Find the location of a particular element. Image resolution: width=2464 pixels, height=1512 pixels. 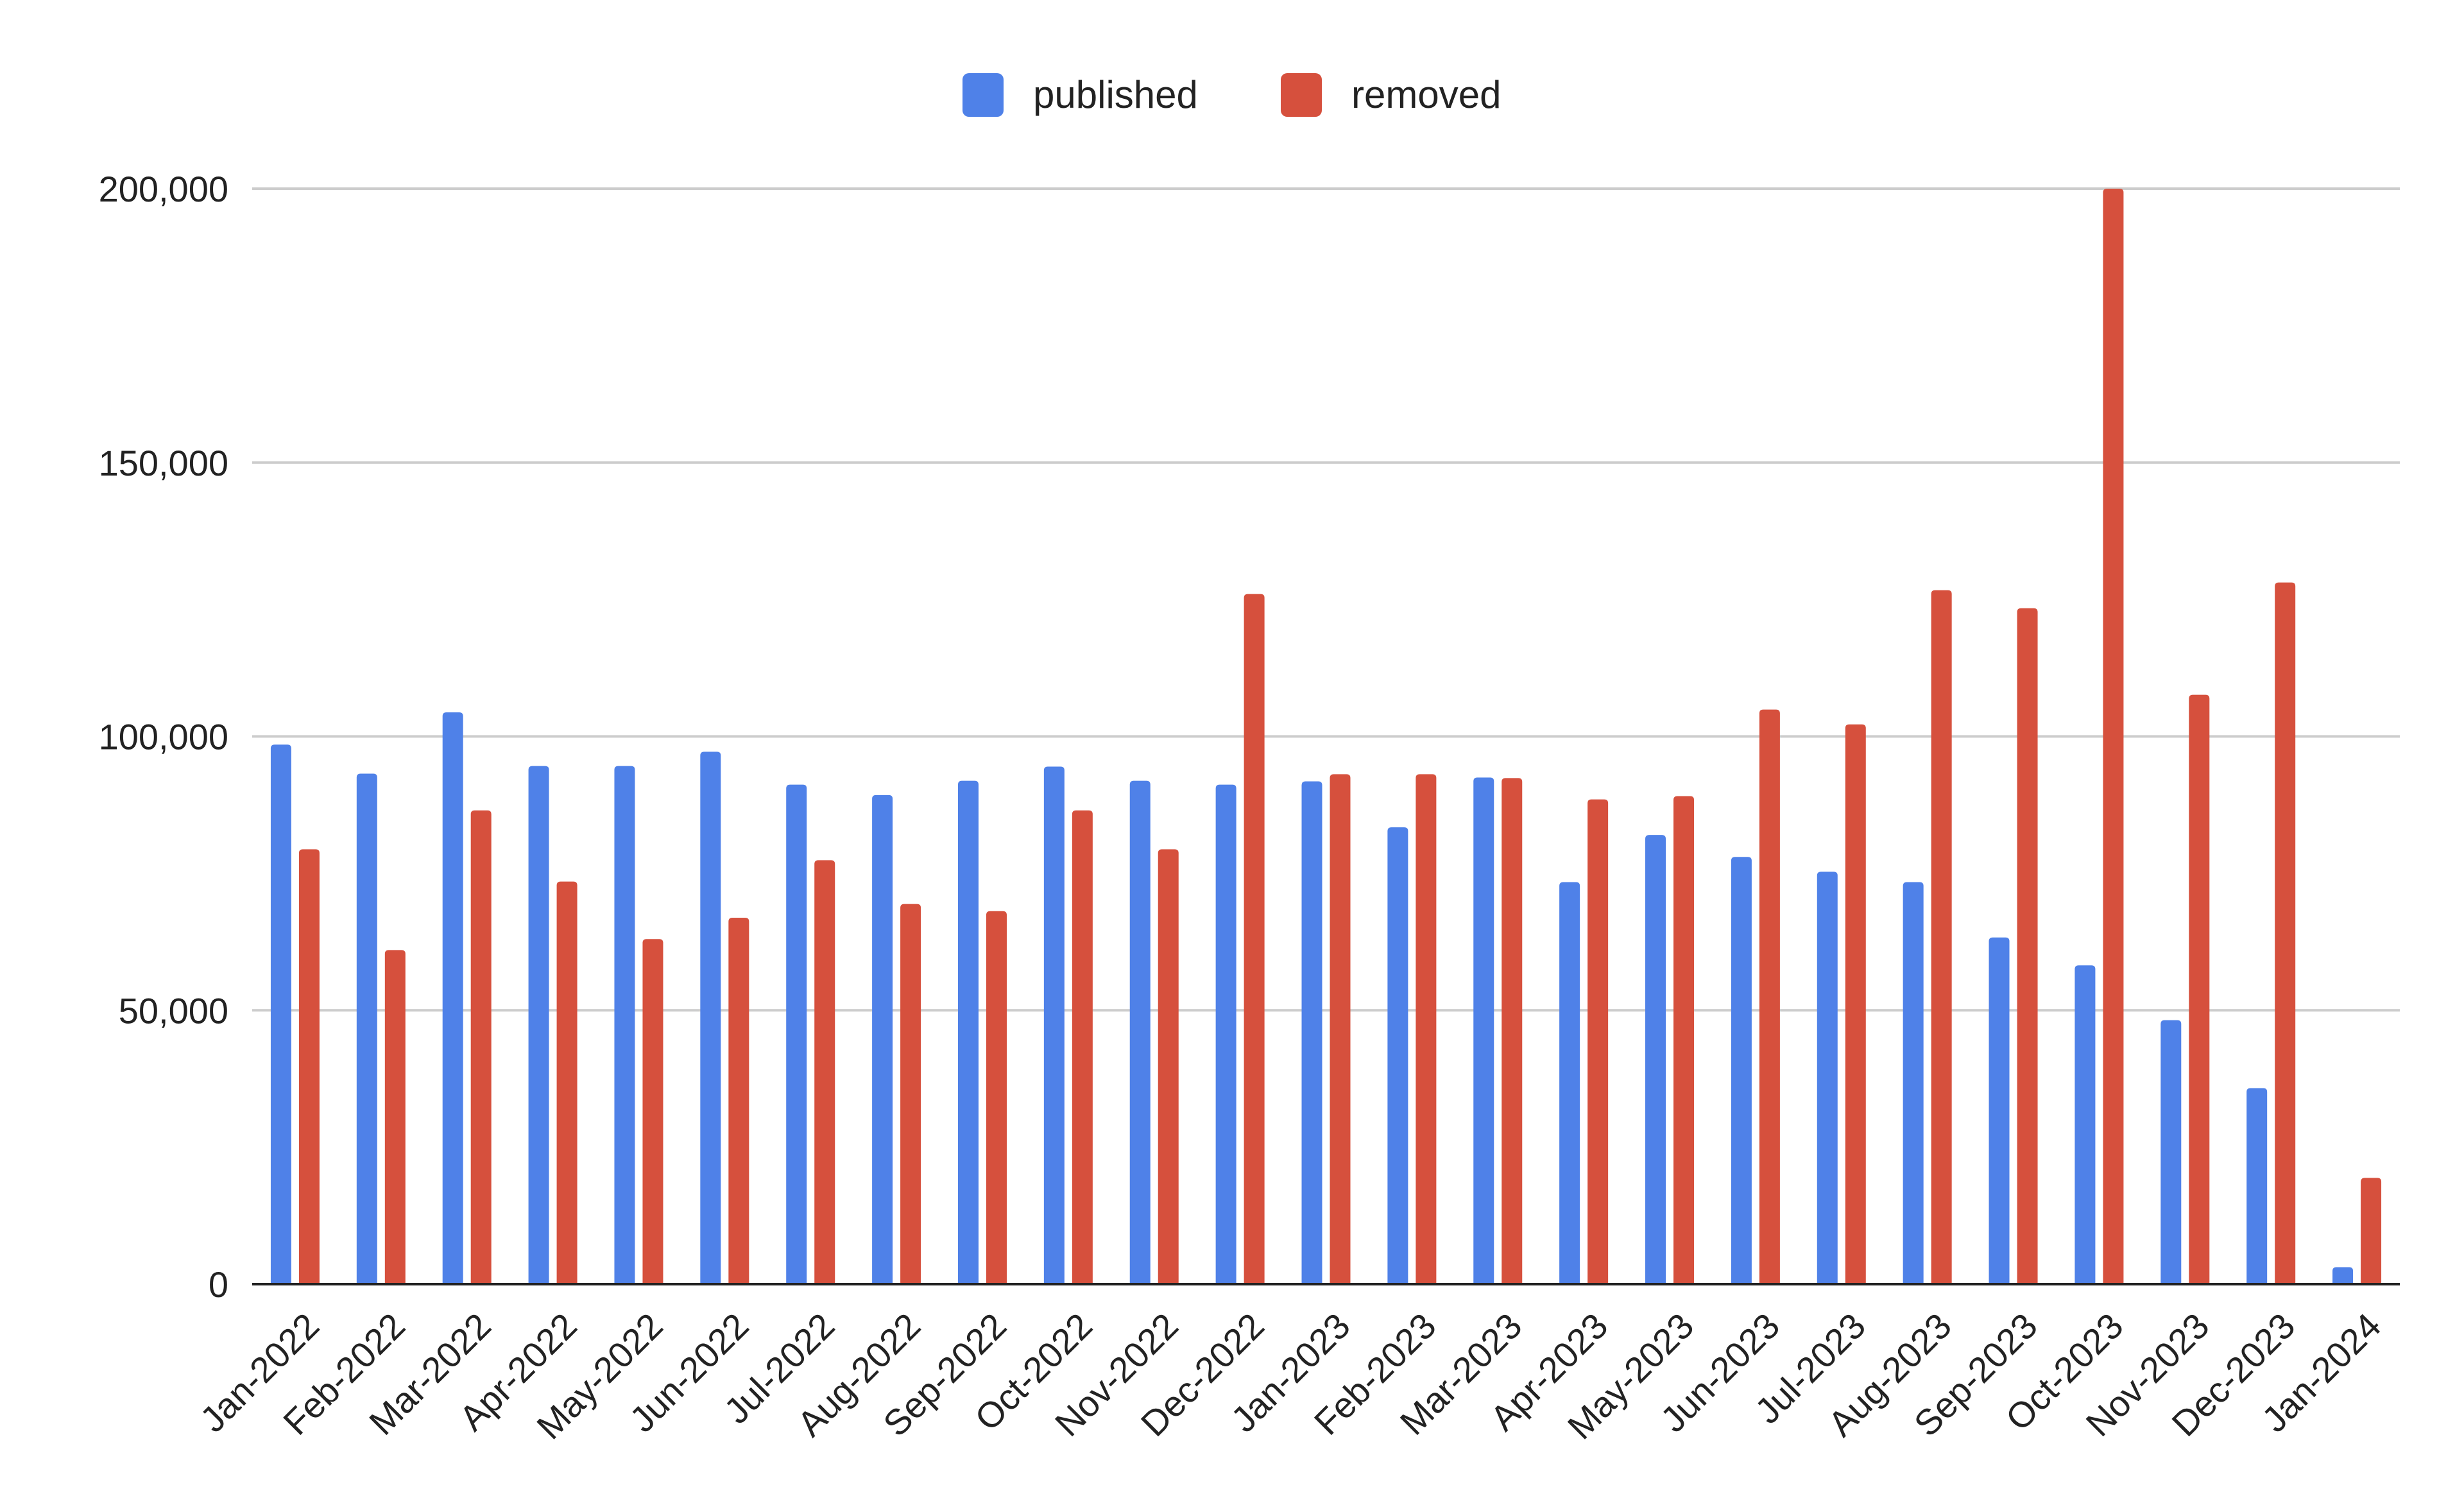

y-axis-tick-labels: 0 50,000 100,000 150,000 200,000 is located at coordinates (164, 737).